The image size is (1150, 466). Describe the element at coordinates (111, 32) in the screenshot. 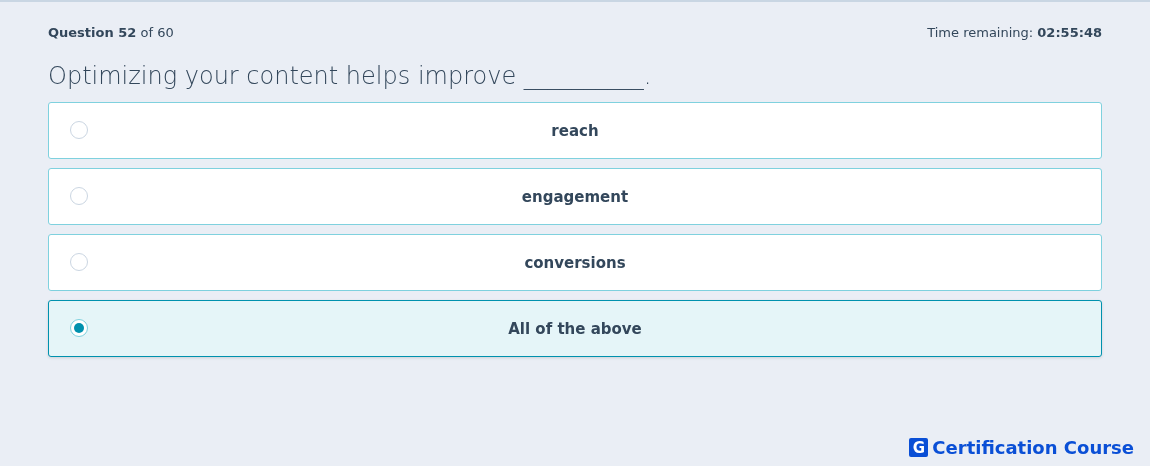

I see `question-counter: Question 52 of 60` at that location.